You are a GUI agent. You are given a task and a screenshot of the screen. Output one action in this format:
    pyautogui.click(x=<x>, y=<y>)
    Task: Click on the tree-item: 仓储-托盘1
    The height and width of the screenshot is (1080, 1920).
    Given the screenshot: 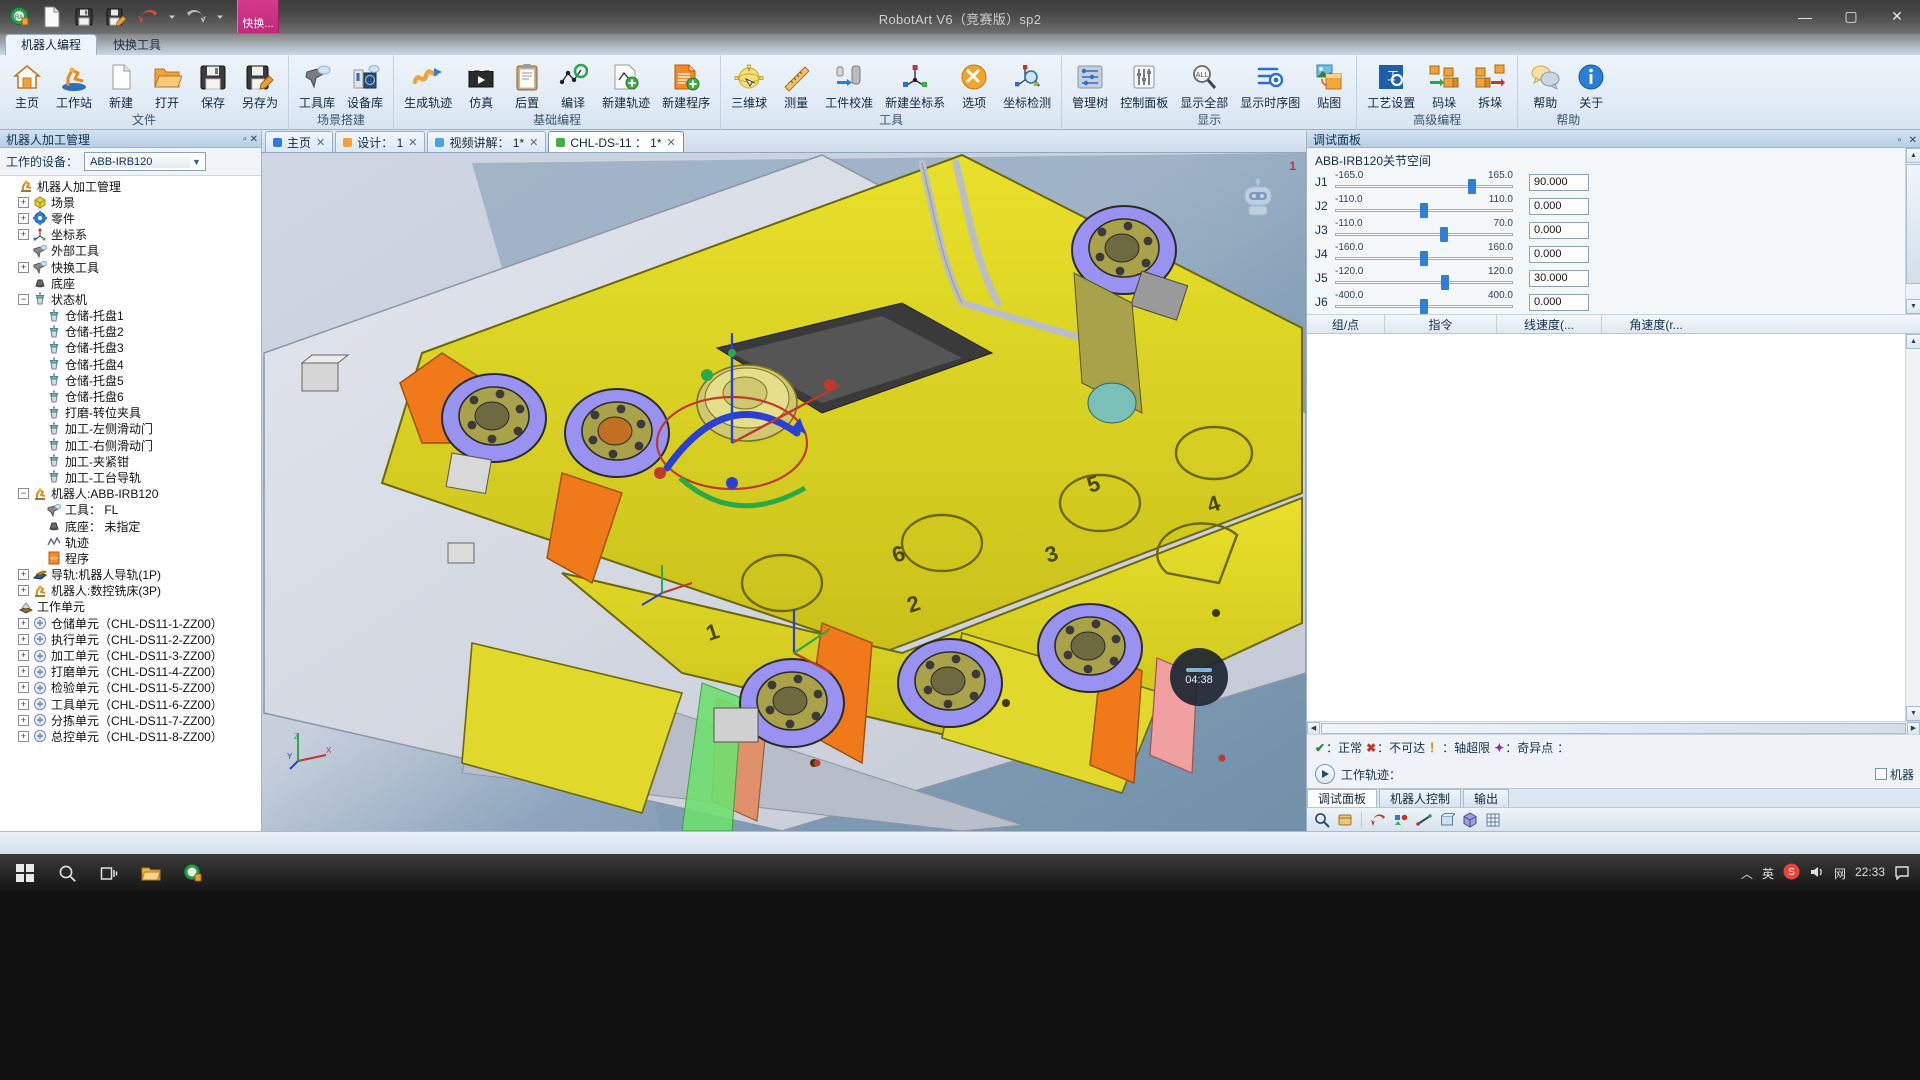 What is the action you would take?
    pyautogui.click(x=130, y=316)
    